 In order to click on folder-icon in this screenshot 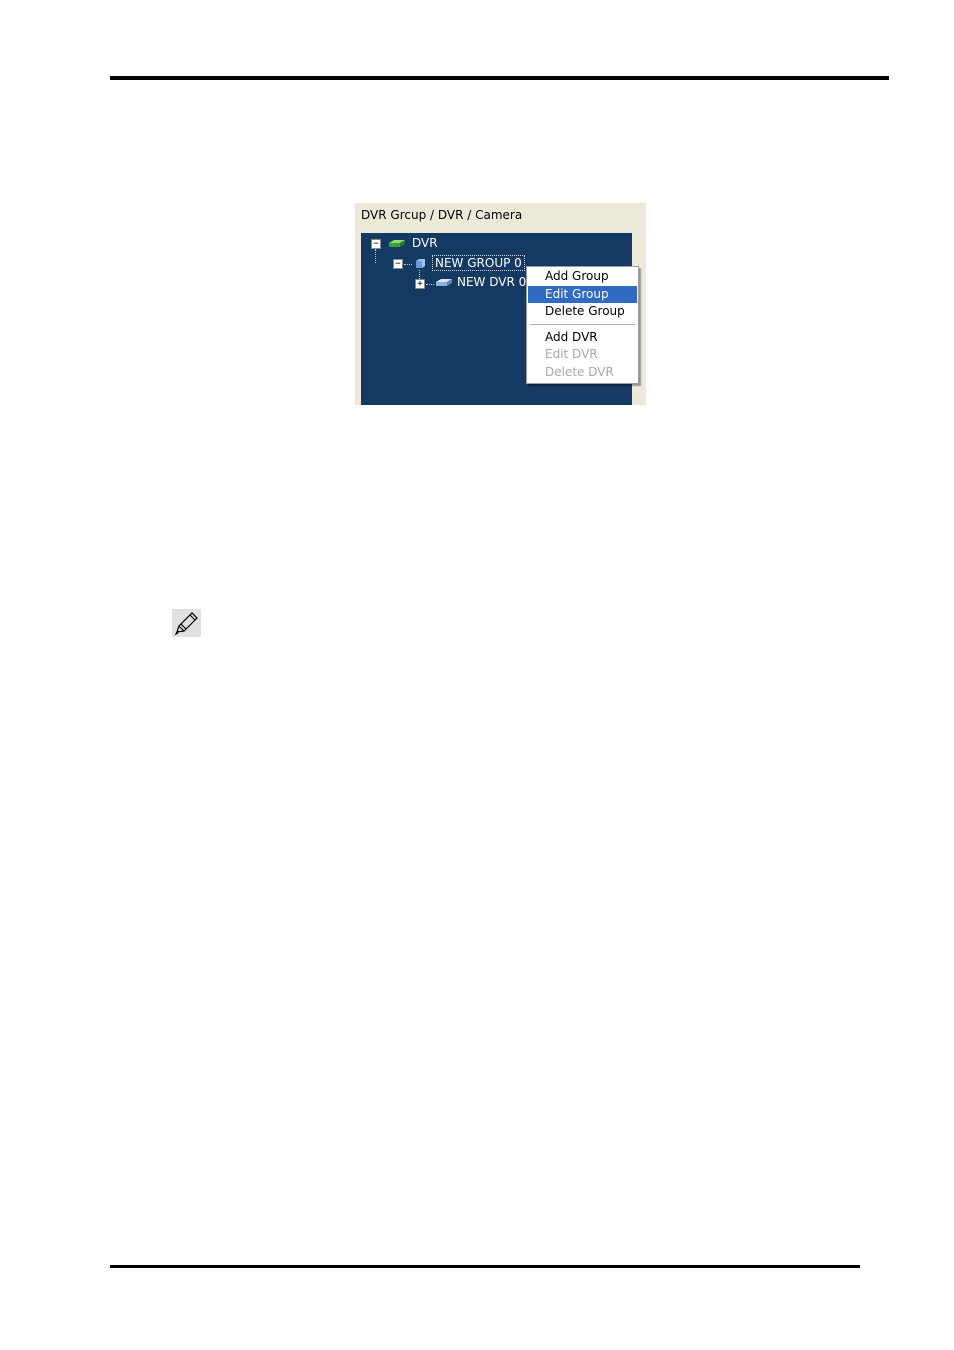, I will do `click(420, 263)`.